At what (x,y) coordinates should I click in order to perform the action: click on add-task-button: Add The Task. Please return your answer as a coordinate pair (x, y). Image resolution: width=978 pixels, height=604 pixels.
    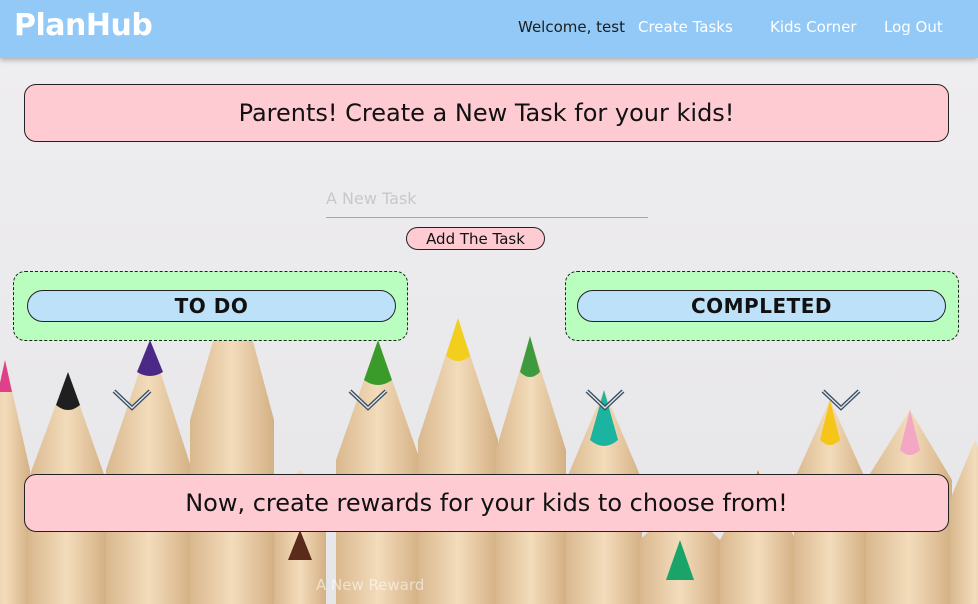
    Looking at the image, I should click on (475, 238).